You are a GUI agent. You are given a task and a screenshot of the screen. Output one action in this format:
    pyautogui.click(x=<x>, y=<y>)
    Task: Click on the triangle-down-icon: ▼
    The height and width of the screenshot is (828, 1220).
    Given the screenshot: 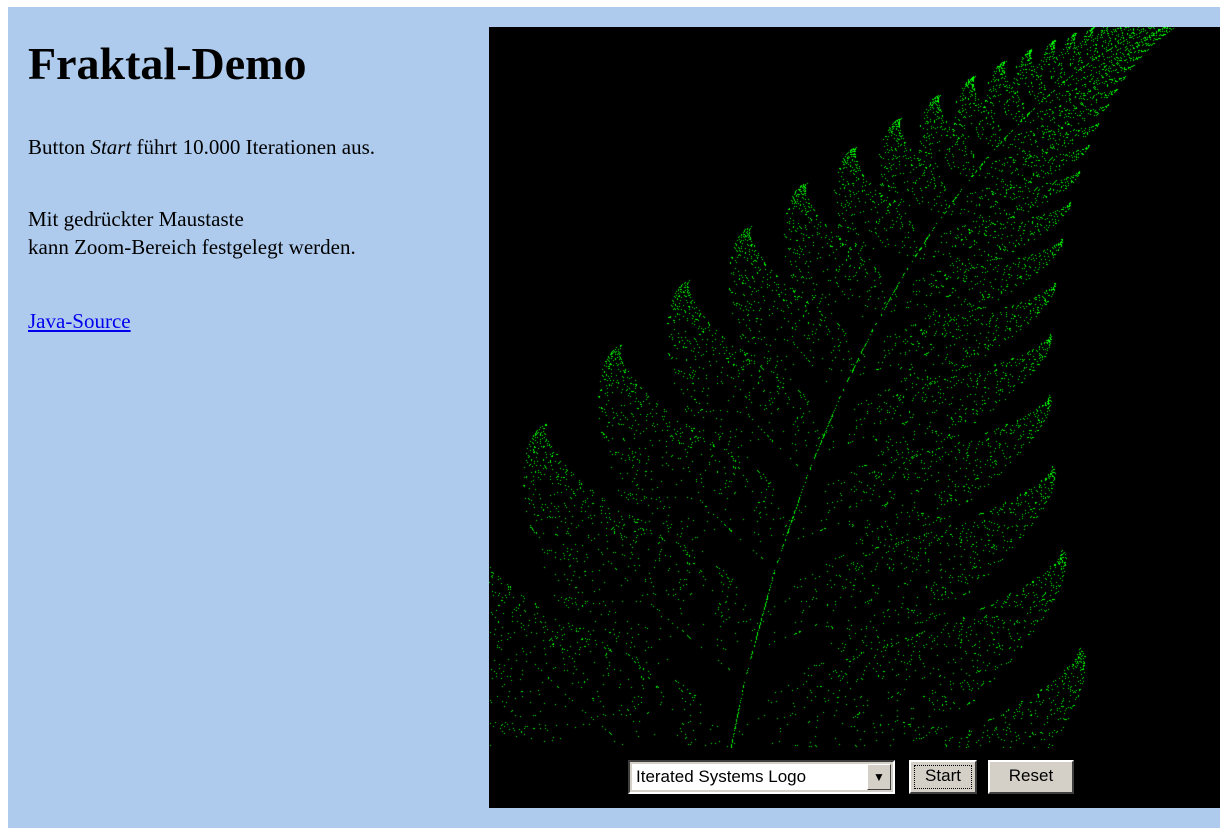 What is the action you would take?
    pyautogui.click(x=879, y=777)
    